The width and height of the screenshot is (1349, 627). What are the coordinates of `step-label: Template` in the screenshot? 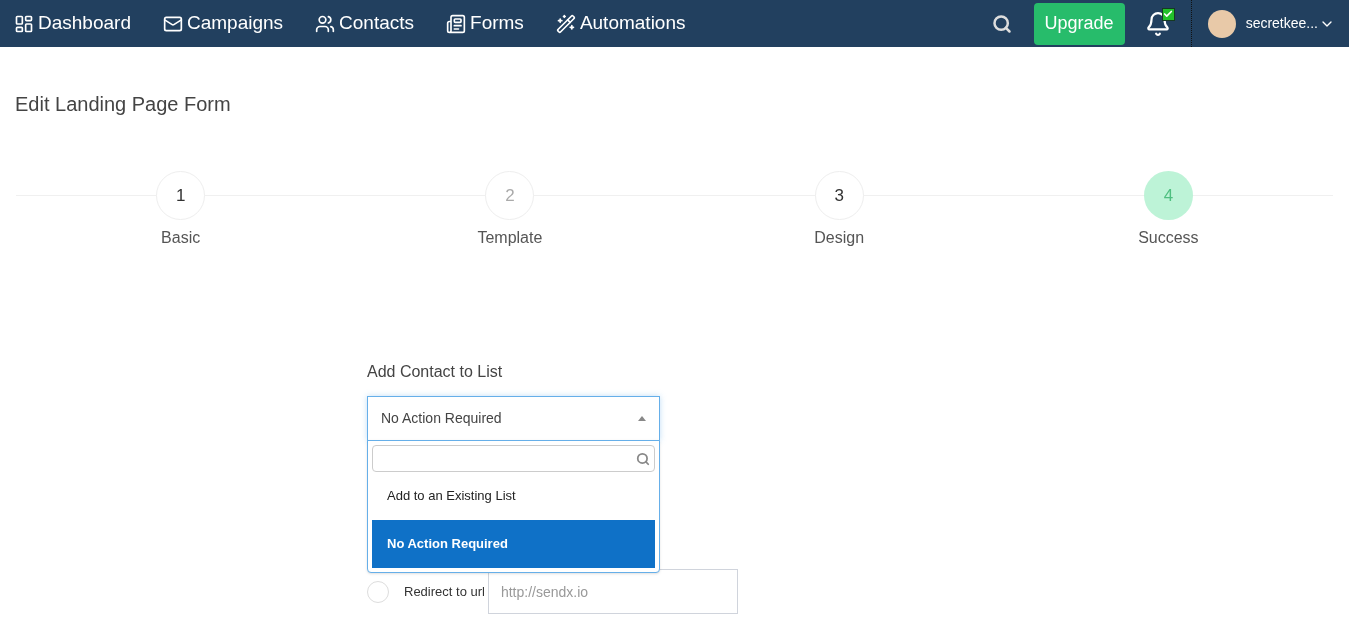 It's located at (510, 238).